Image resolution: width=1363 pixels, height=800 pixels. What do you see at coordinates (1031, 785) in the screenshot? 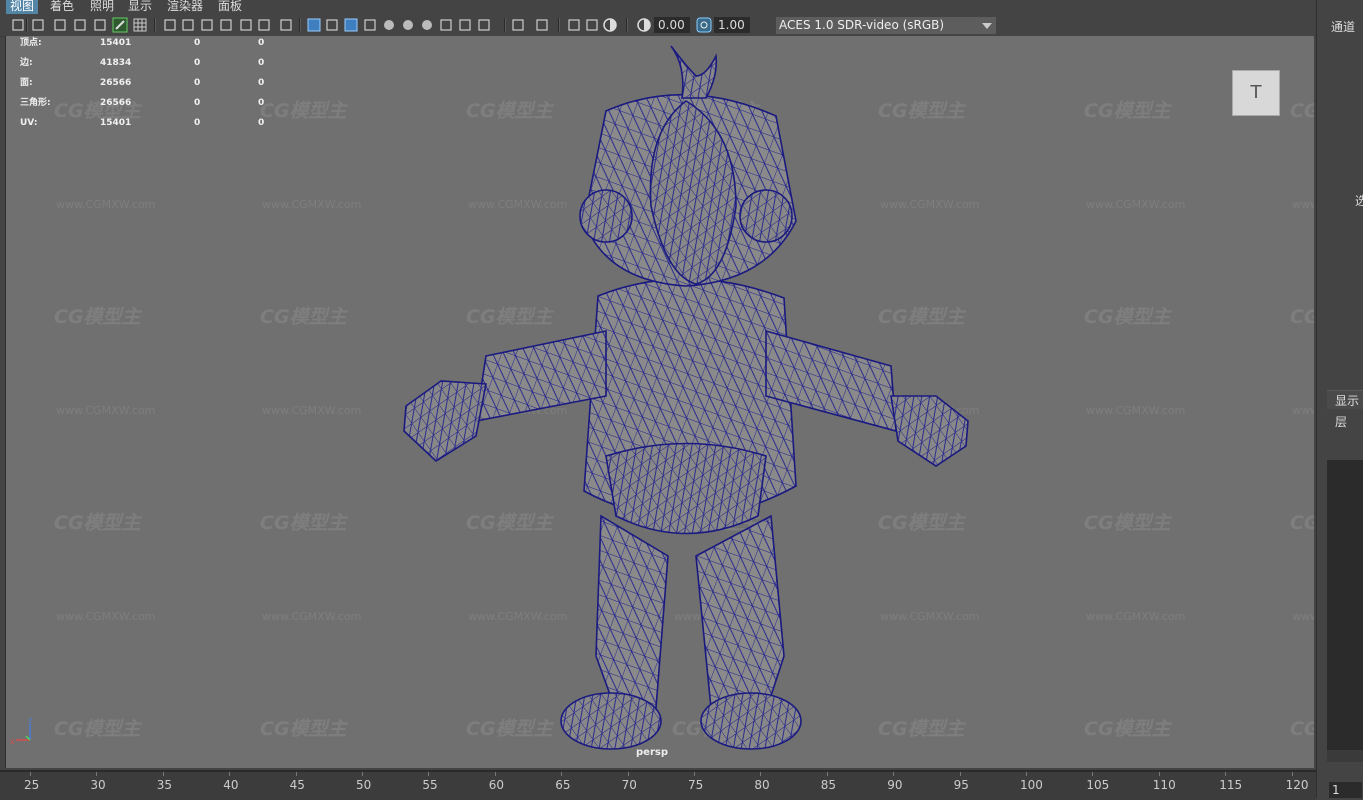
I see `timeline-tick-label: 100` at bounding box center [1031, 785].